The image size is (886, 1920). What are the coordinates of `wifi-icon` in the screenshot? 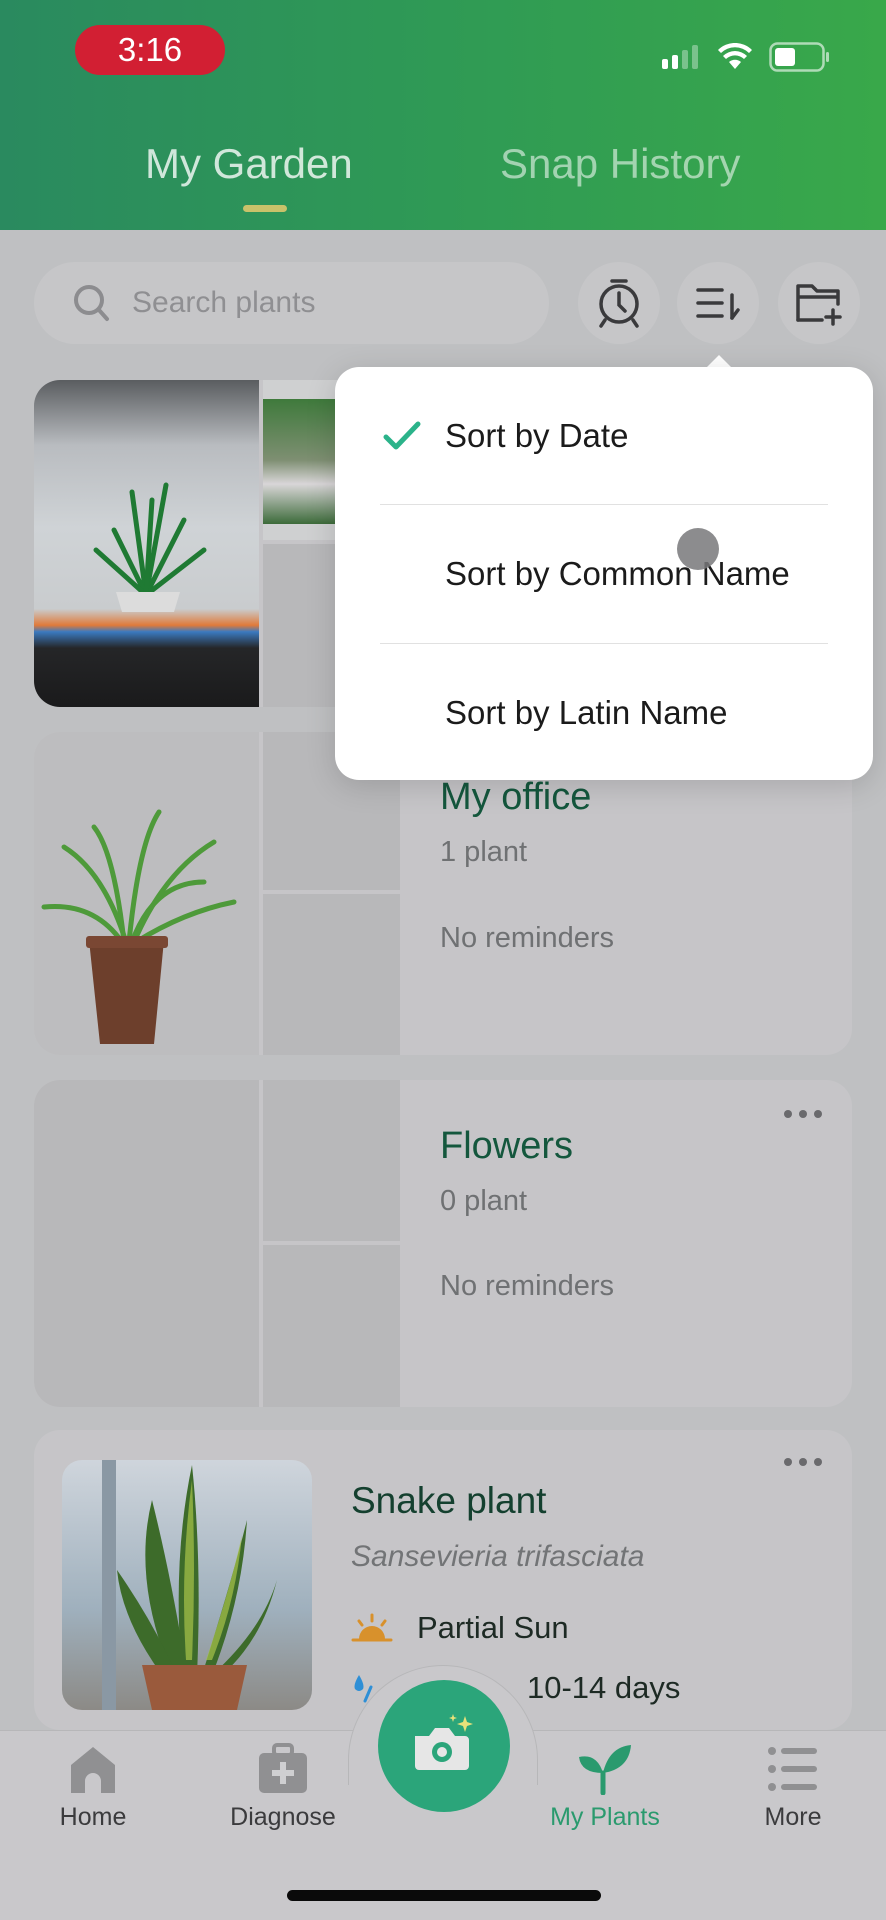 It's located at (735, 56).